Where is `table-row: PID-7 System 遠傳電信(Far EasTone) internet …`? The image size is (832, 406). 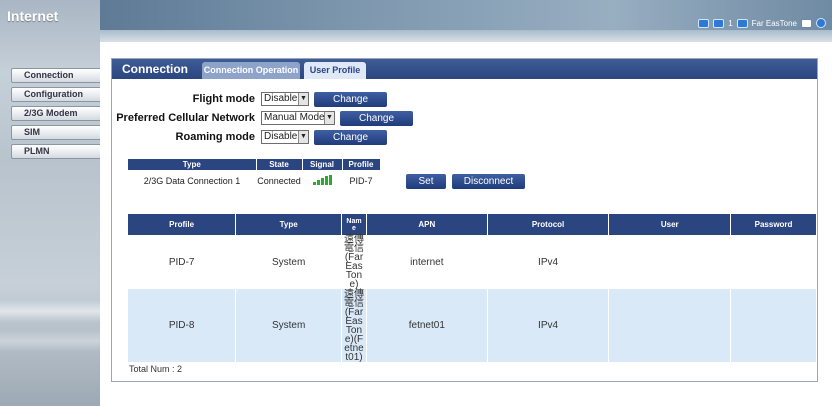 table-row: PID-7 System 遠傳電信(Far EasTone) internet … is located at coordinates (472, 262).